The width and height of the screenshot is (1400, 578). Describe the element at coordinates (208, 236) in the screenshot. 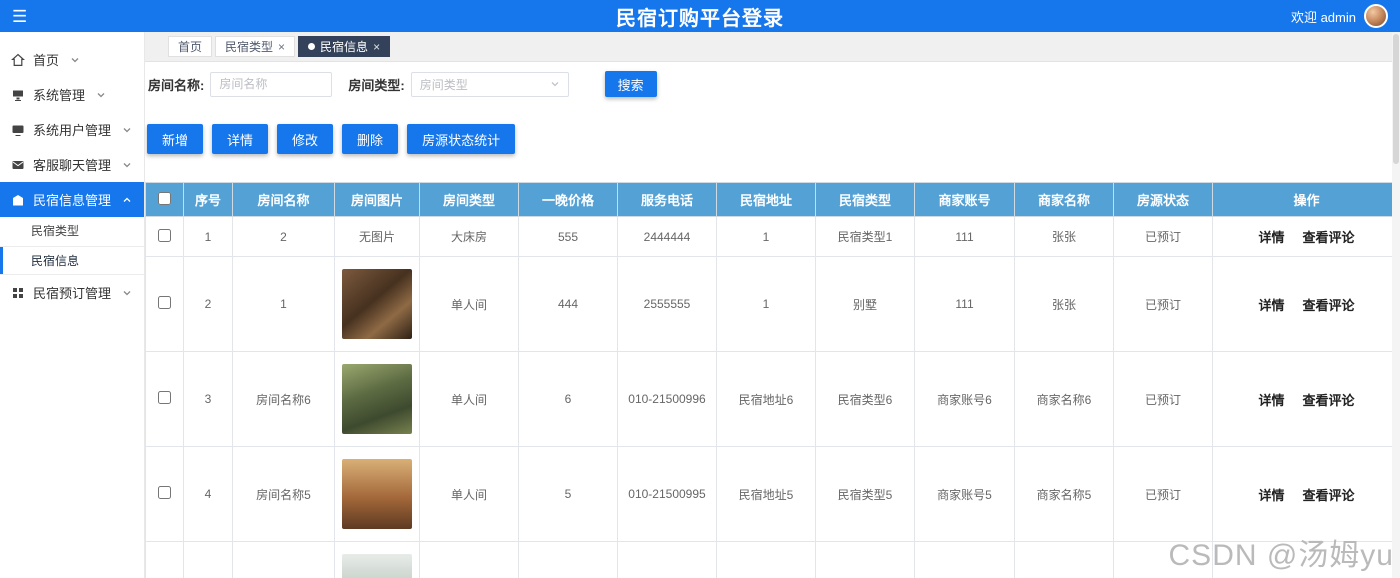

I see `cell-seq: 1` at that location.